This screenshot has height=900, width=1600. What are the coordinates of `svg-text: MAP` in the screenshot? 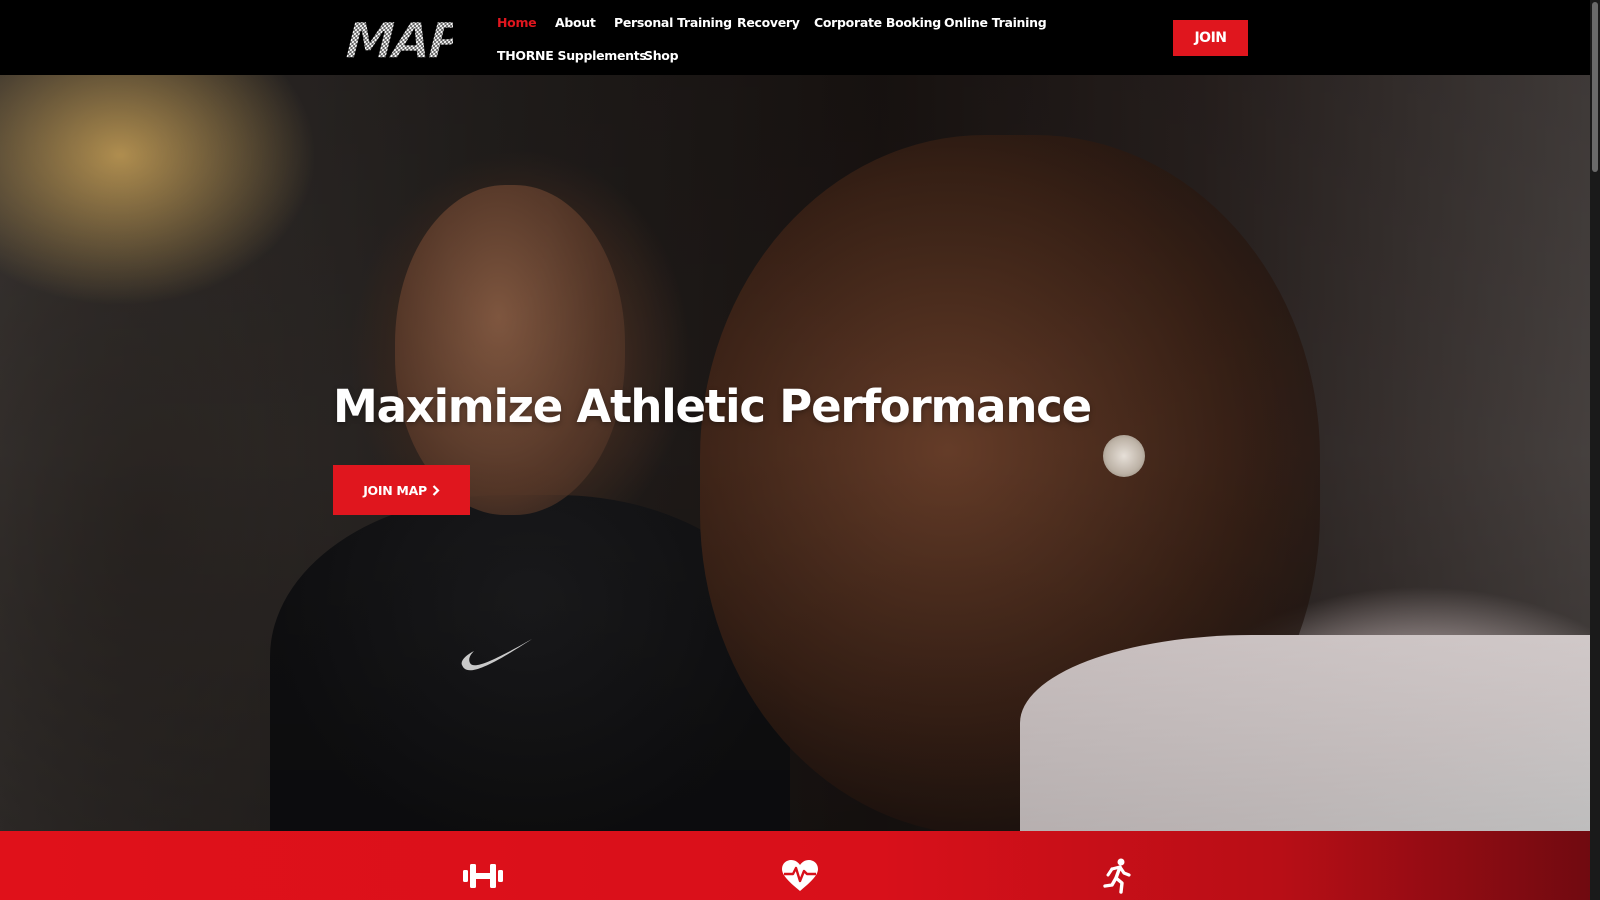 It's located at (397, 38).